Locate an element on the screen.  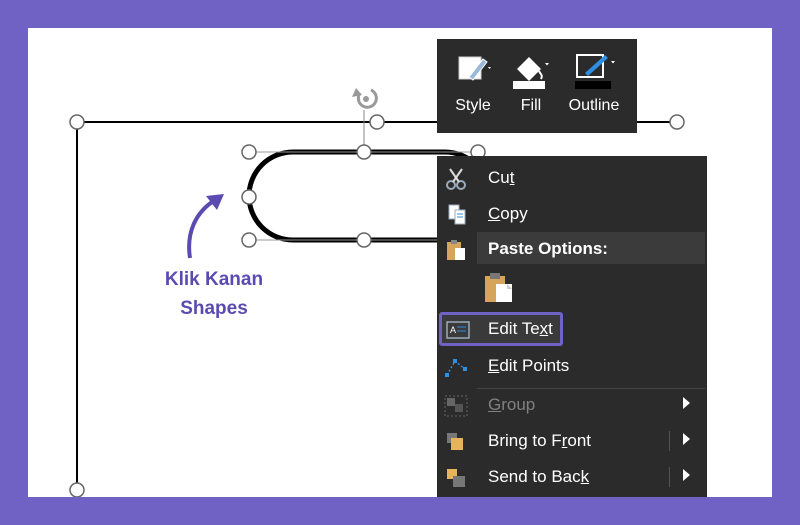
menu-item-edit-text: A Edit Text is located at coordinates (572, 329).